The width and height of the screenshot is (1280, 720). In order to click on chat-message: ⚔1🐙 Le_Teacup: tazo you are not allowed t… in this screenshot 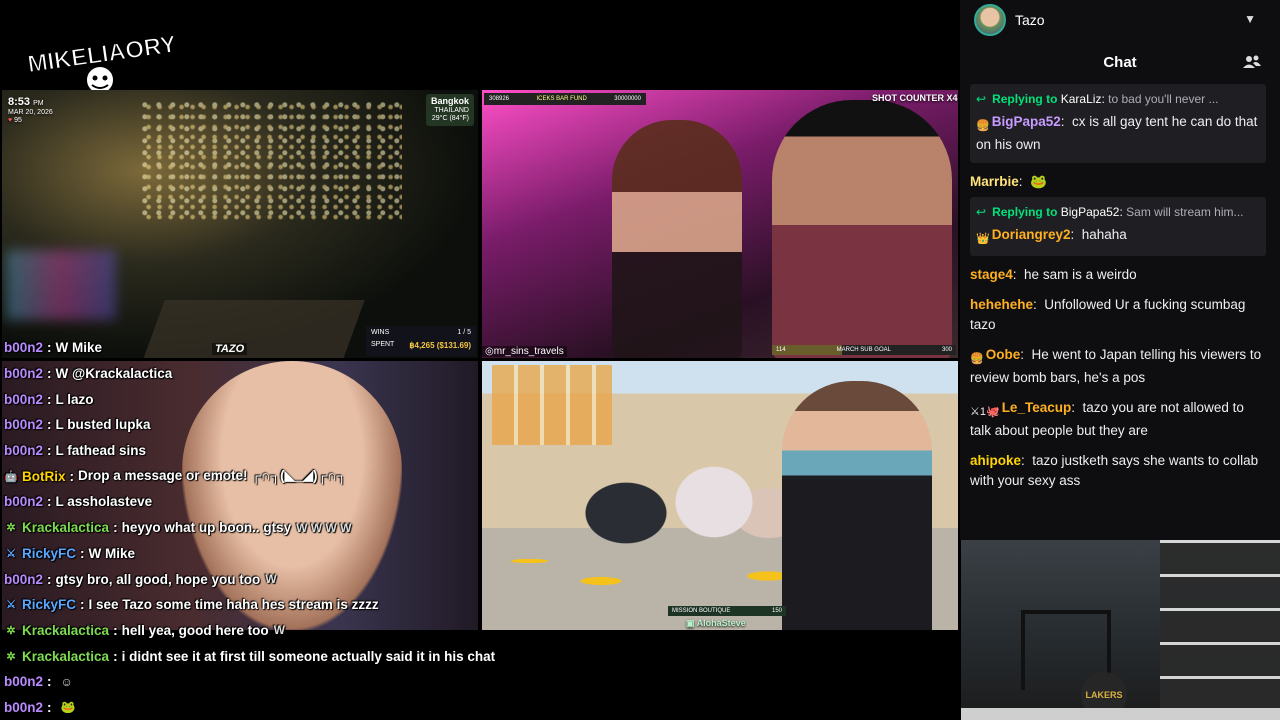, I will do `click(1118, 419)`.